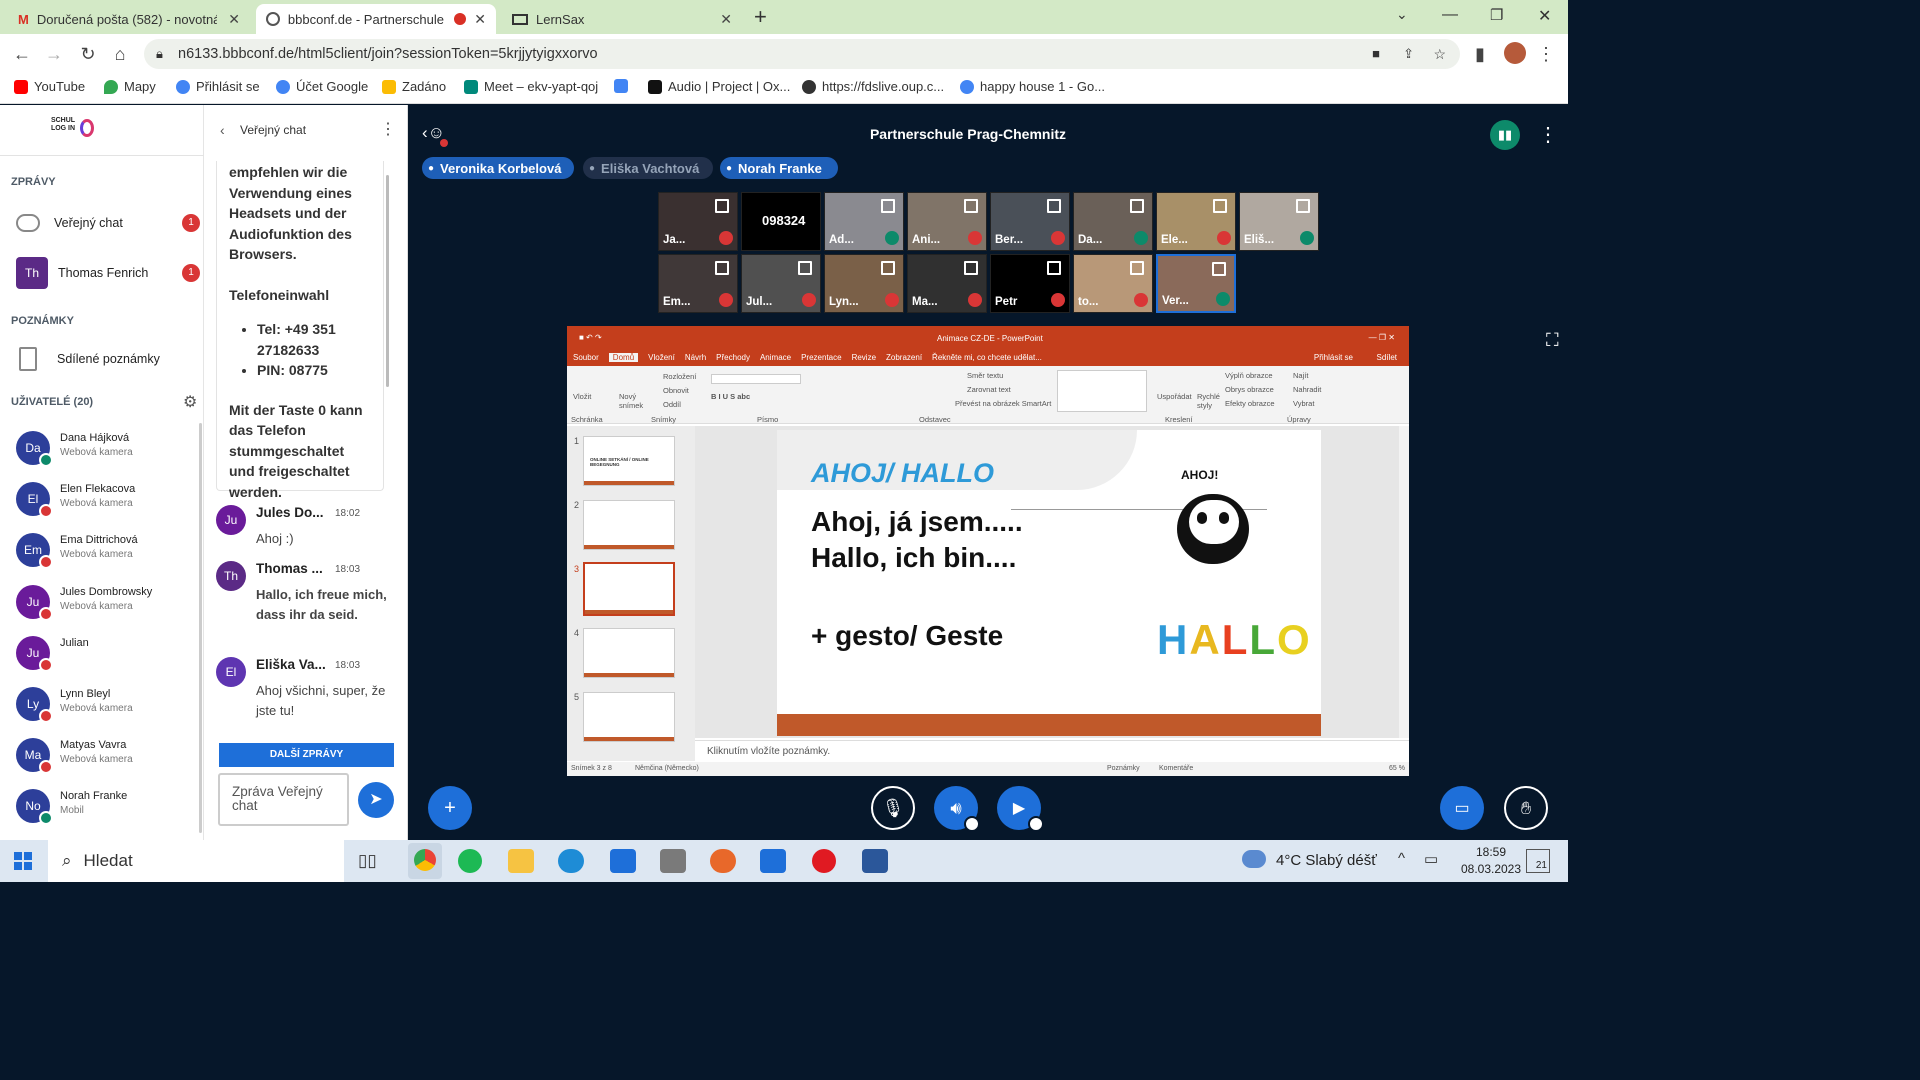 The height and width of the screenshot is (1080, 1920). What do you see at coordinates (648, 168) in the screenshot?
I see `talker-eliska: ● Eliška Vachtová` at bounding box center [648, 168].